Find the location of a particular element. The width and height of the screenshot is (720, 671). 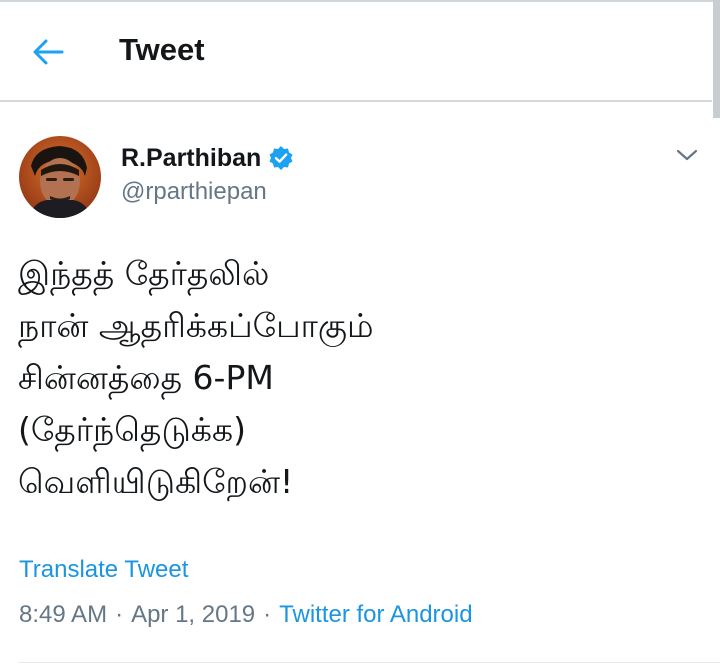

back-button is located at coordinates (48, 52).